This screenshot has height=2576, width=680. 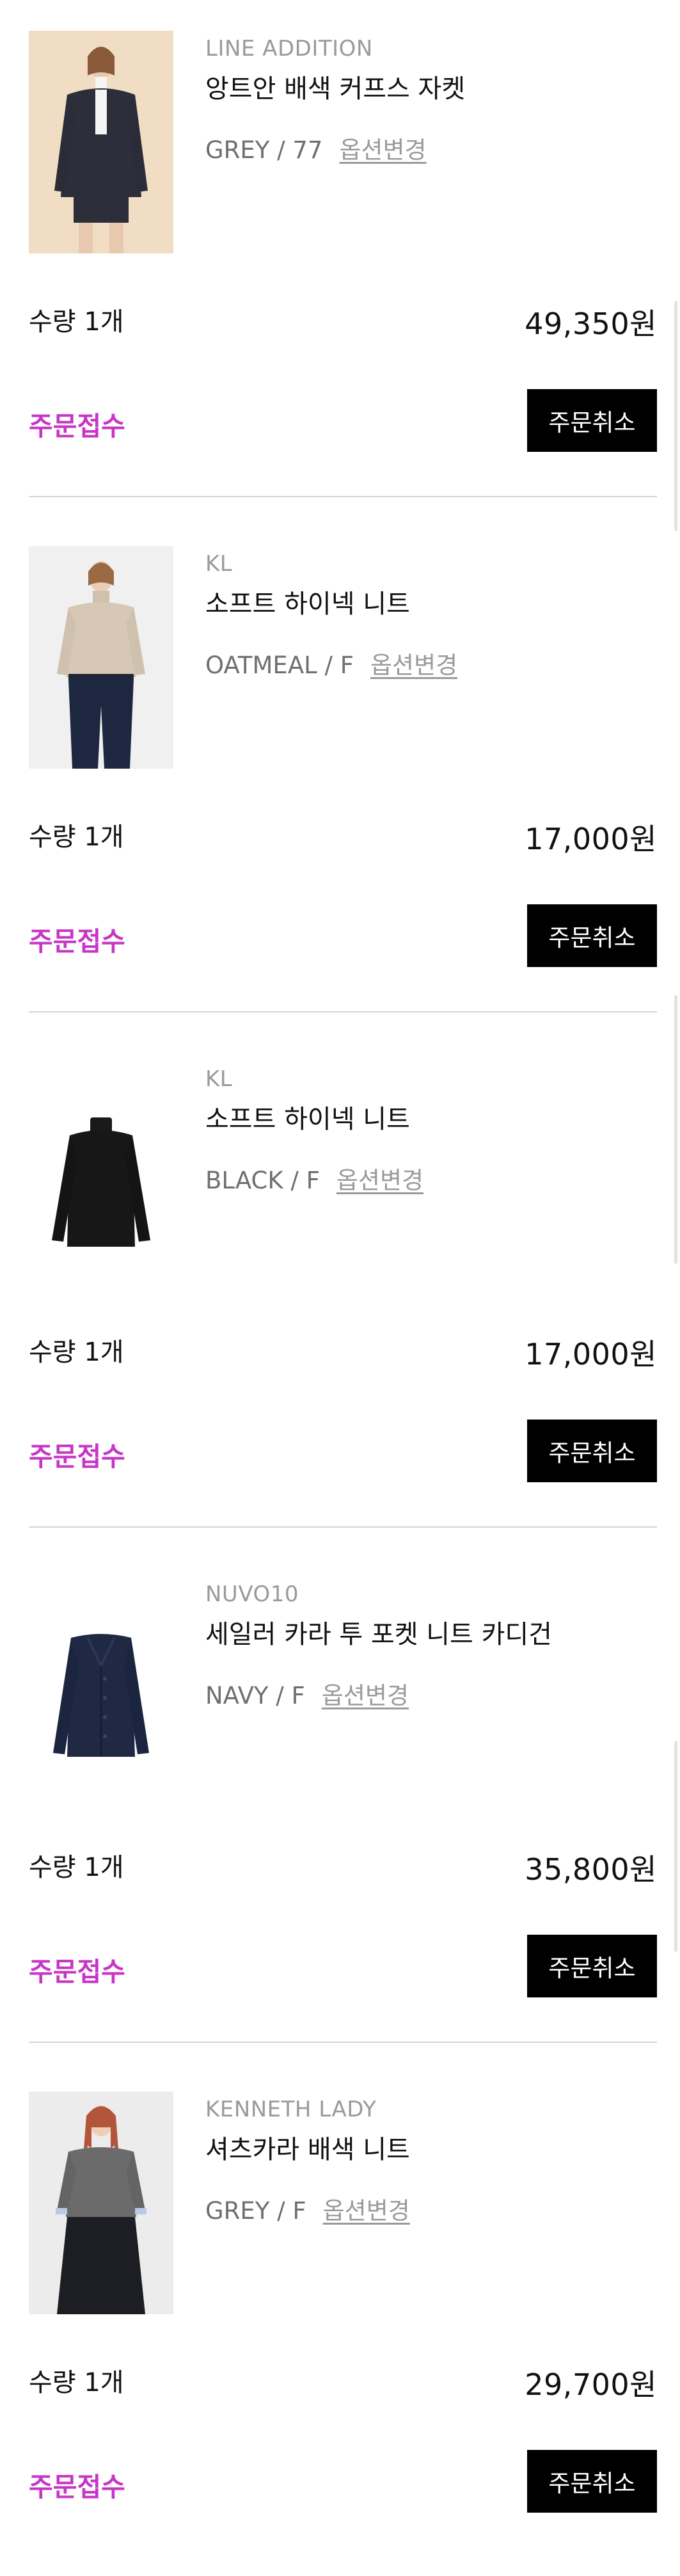 I want to click on brand-name: KENNETH LADY, so click(x=291, y=2109).